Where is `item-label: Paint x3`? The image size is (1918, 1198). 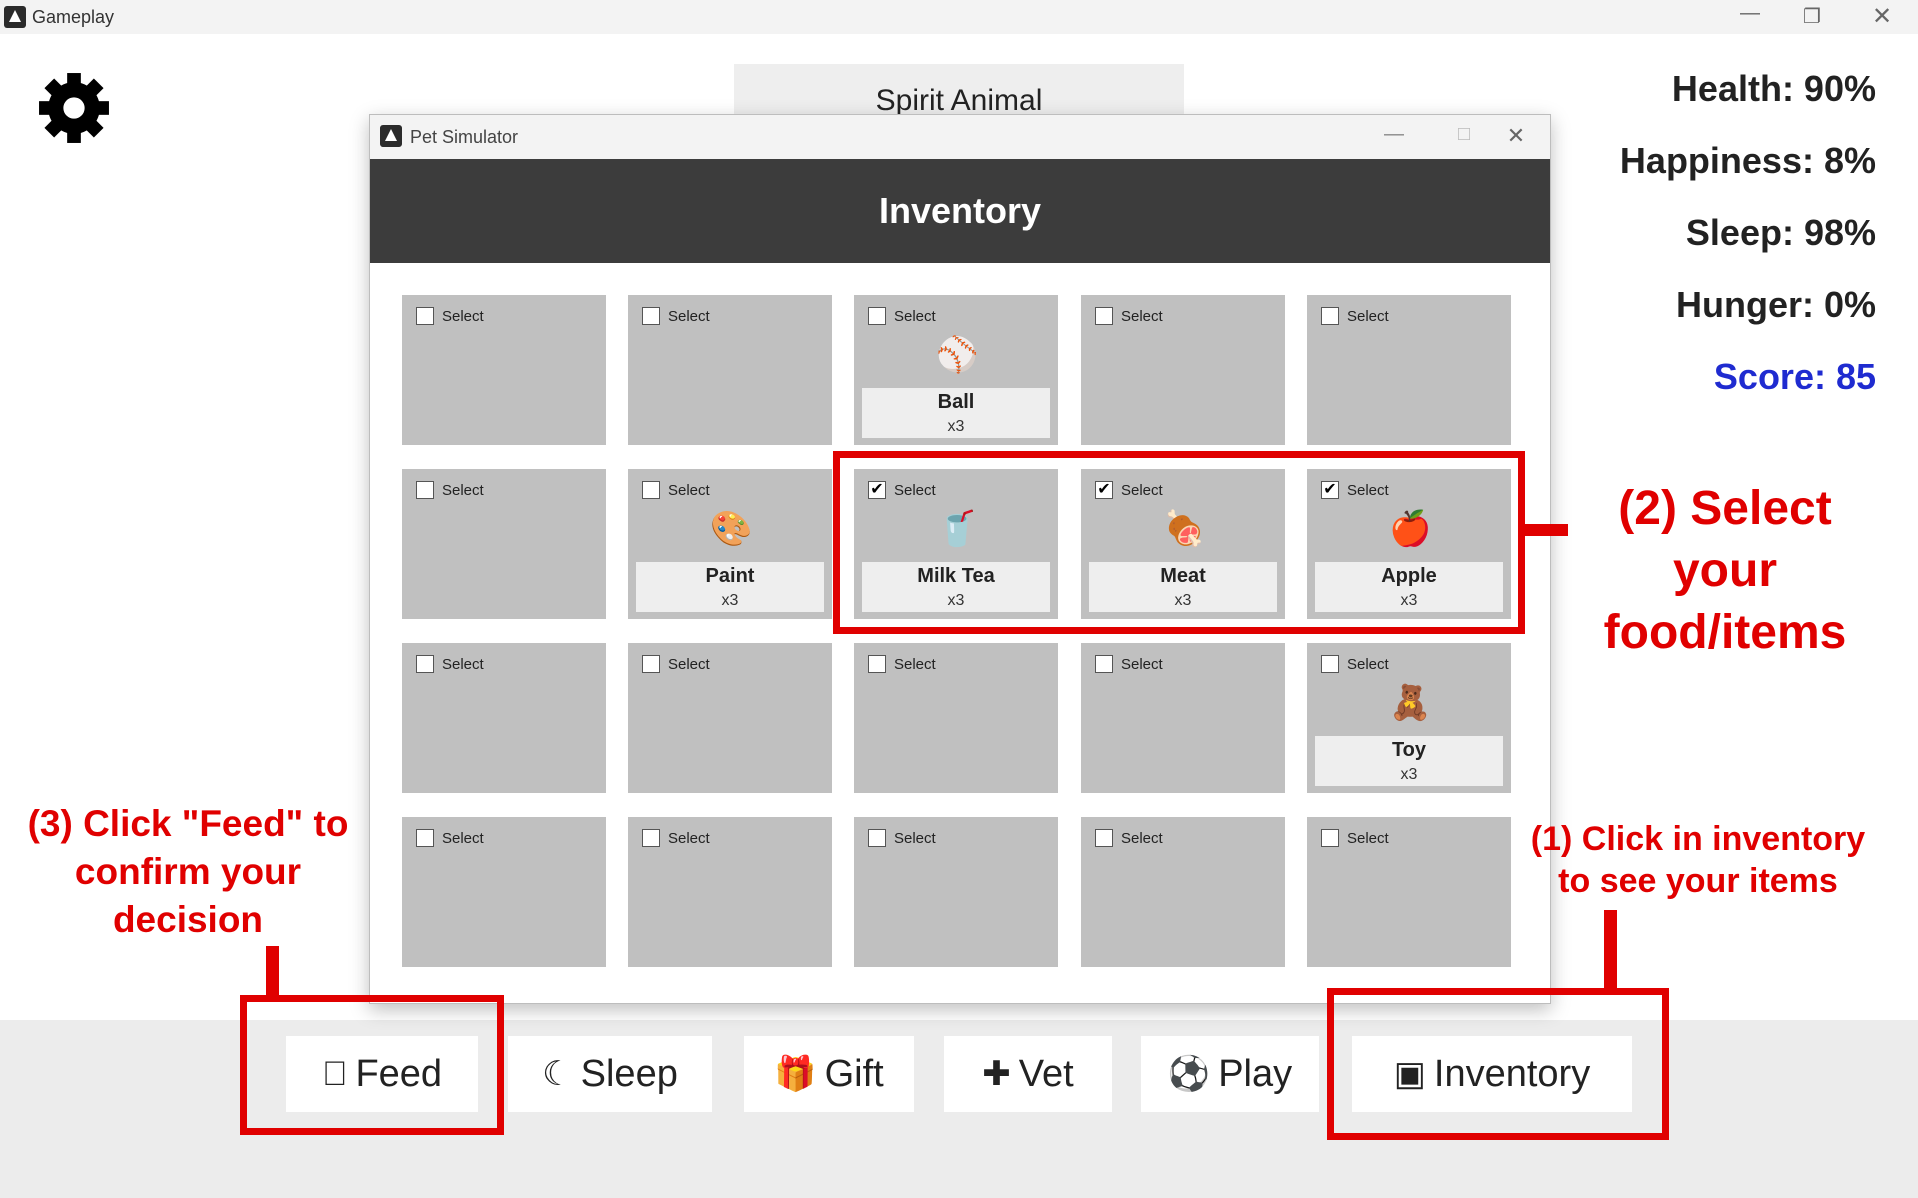 item-label: Paint x3 is located at coordinates (730, 587).